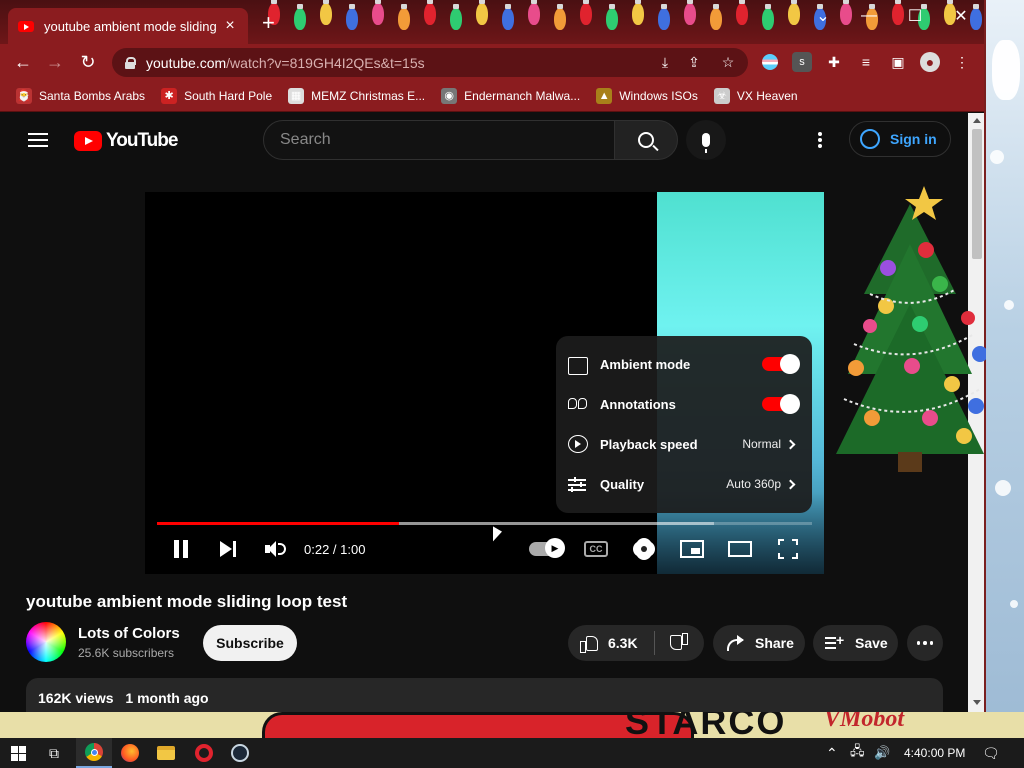  I want to click on scroll-up-arrow, so click(977, 120).